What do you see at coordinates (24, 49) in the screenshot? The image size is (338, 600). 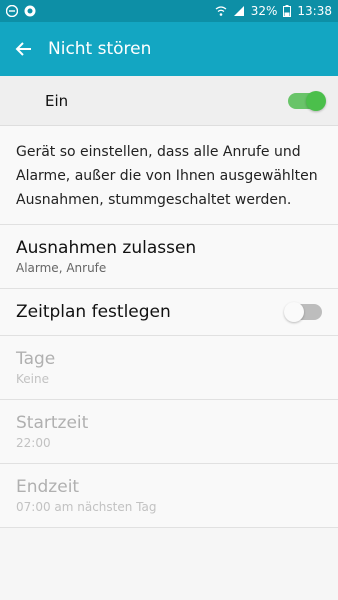 I see `back-arrow-icon` at bounding box center [24, 49].